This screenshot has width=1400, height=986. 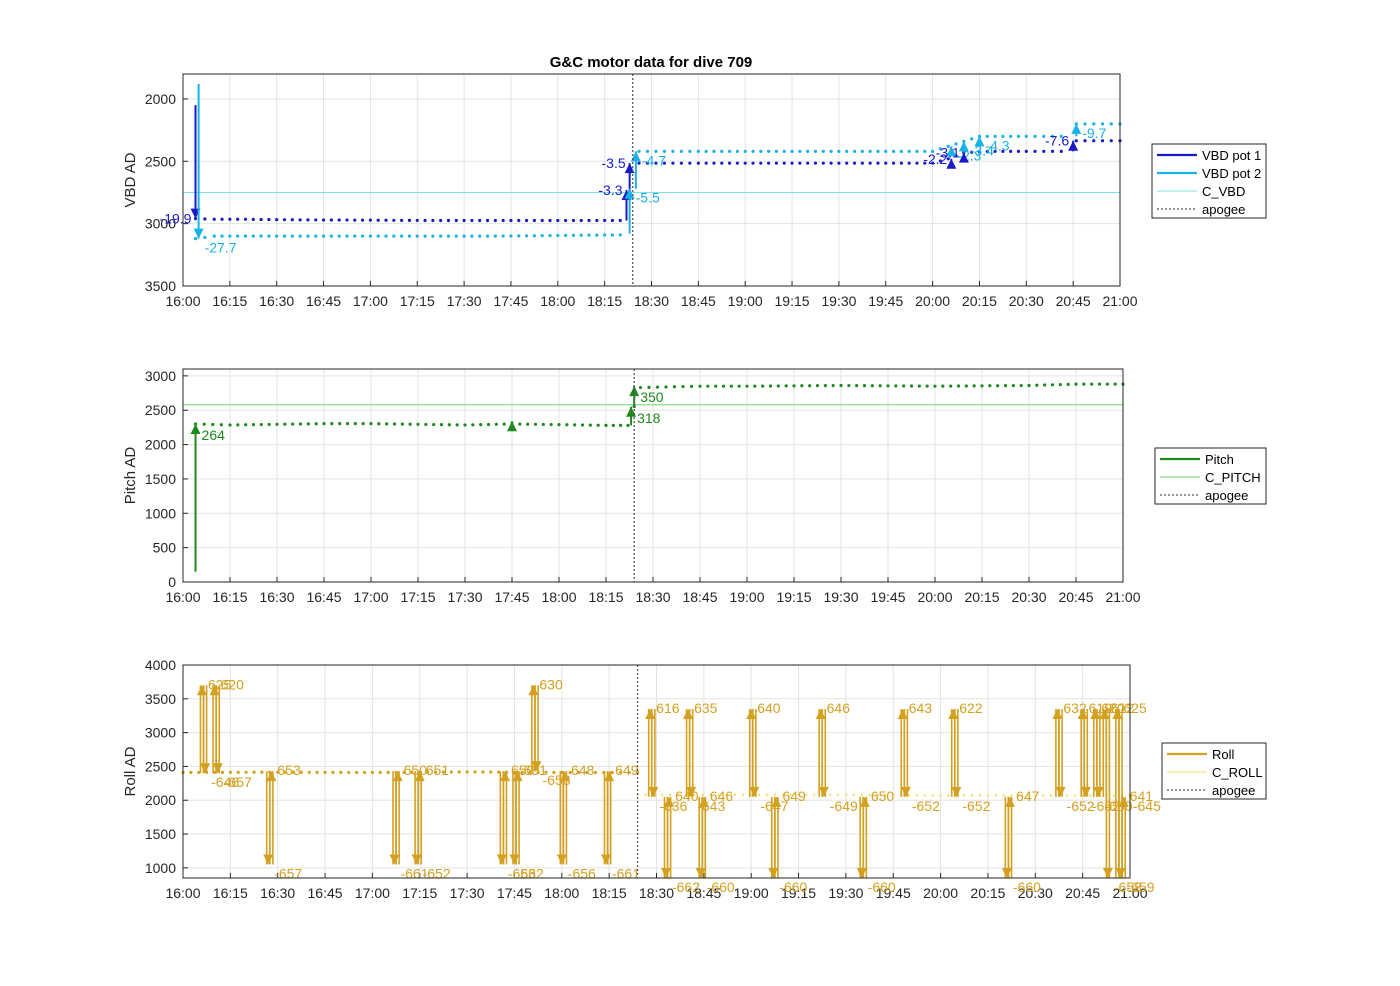 I want to click on y-tick-label: 3000, so click(x=160, y=376).